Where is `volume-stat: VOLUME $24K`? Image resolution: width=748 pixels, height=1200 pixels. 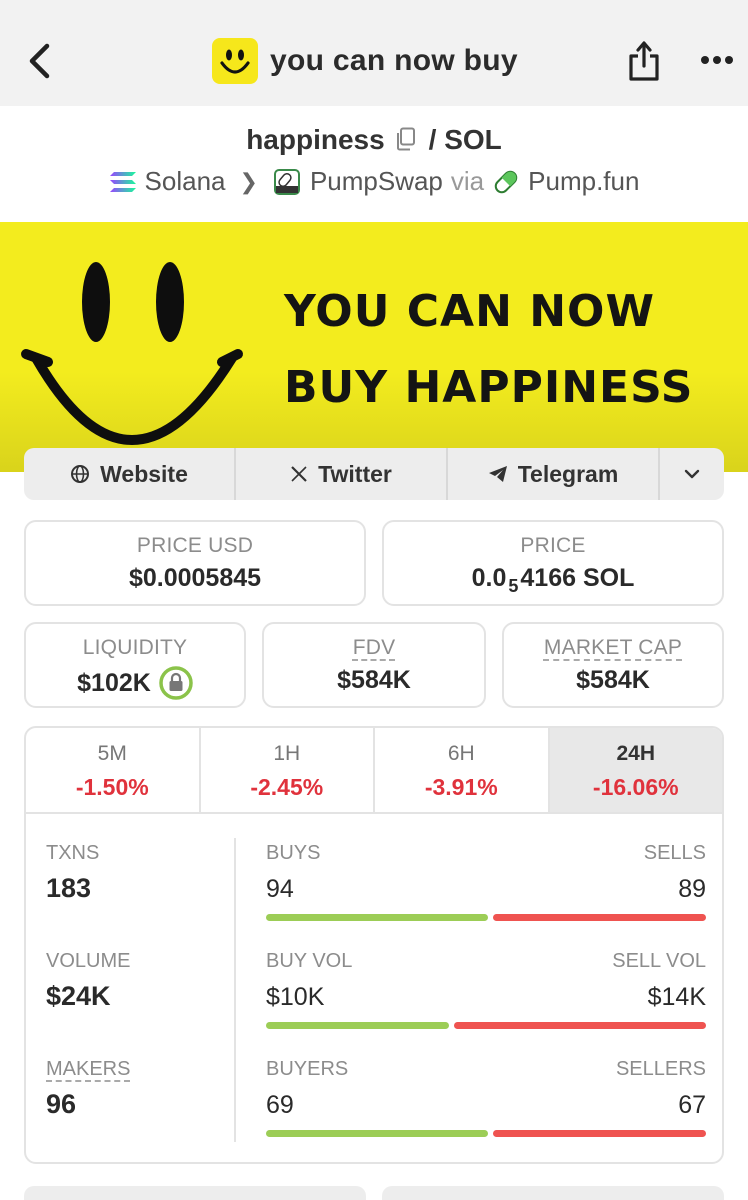
volume-stat: VOLUME $24K is located at coordinates (88, 981).